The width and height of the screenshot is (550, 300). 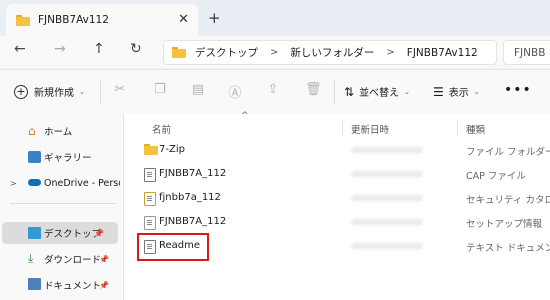 I want to click on download-icon: ⤓, so click(x=31, y=258).